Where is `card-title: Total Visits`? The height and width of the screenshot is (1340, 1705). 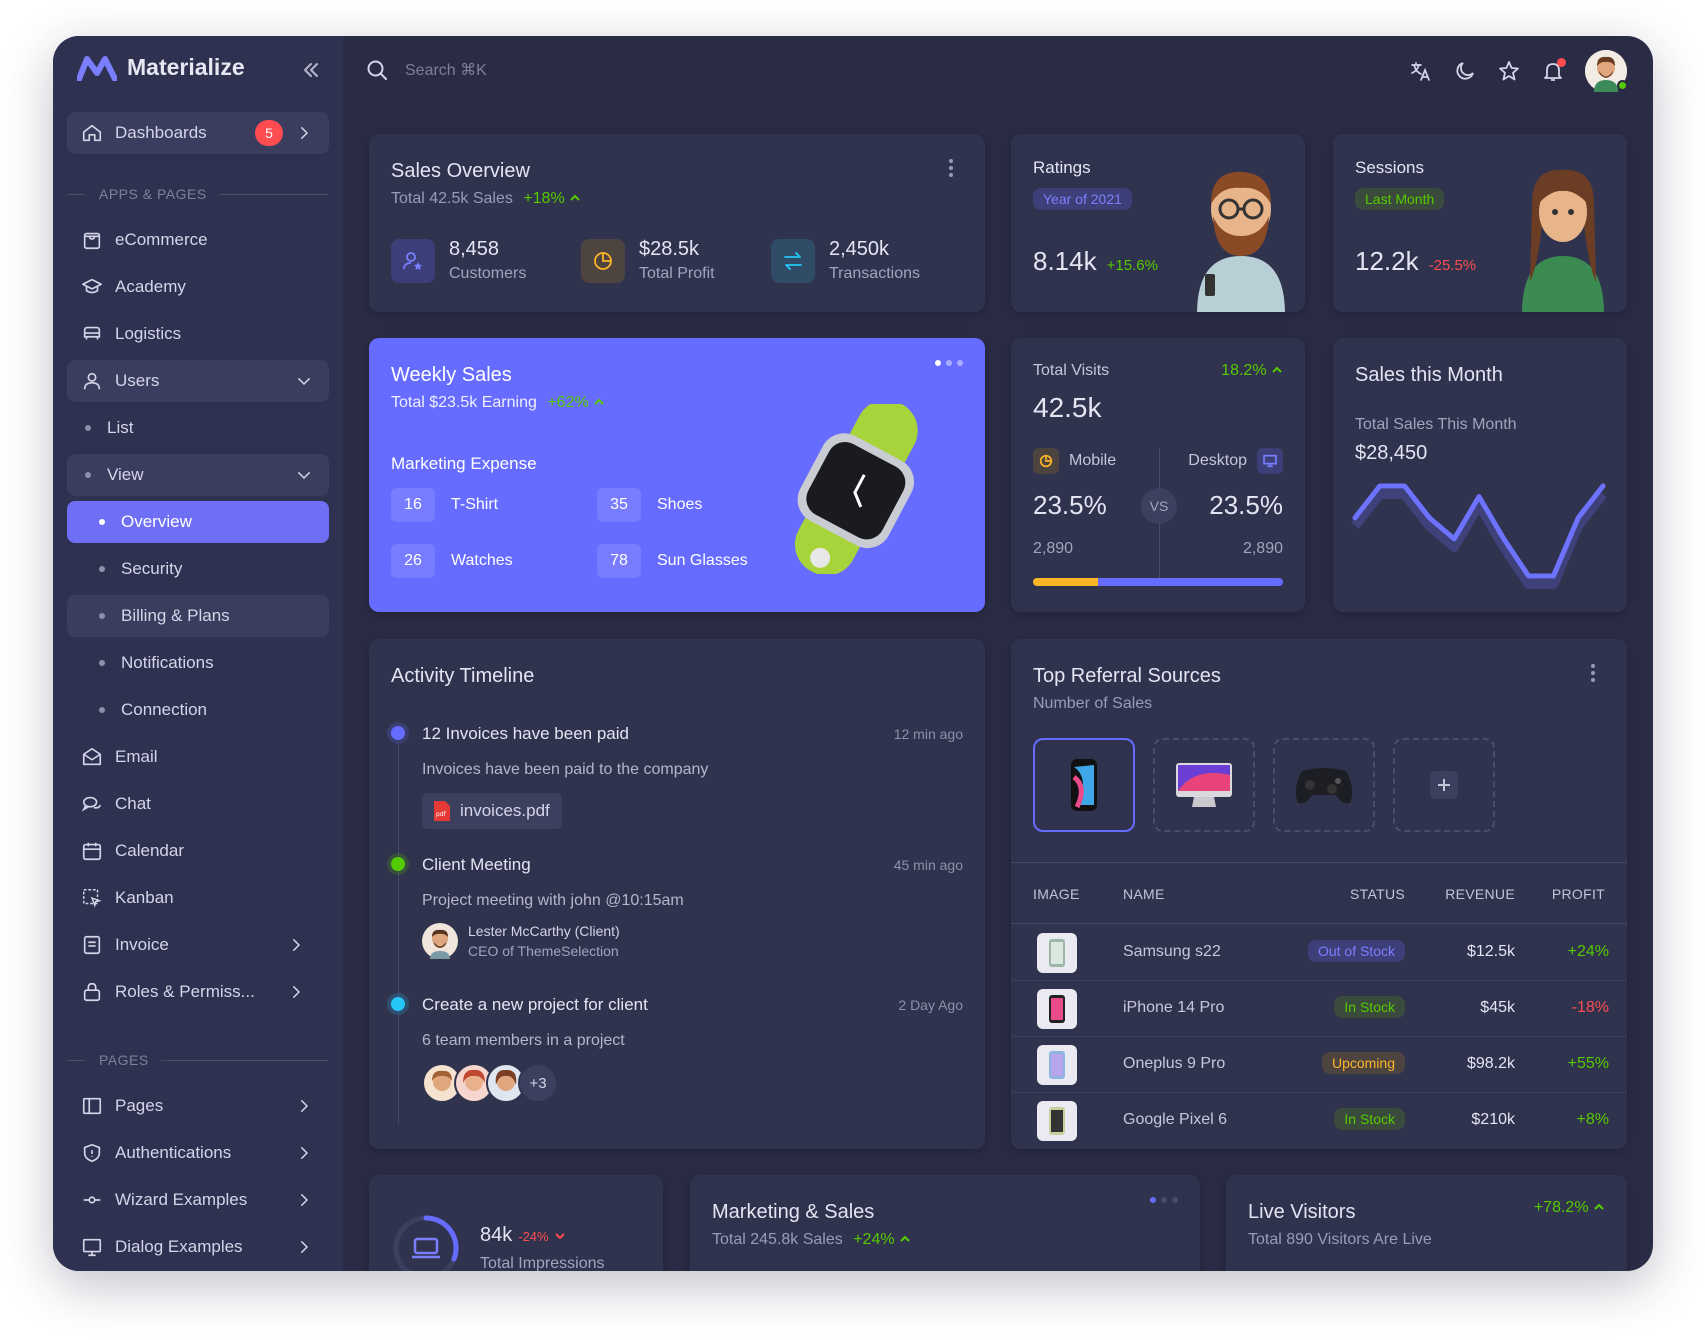
card-title: Total Visits is located at coordinates (1071, 370).